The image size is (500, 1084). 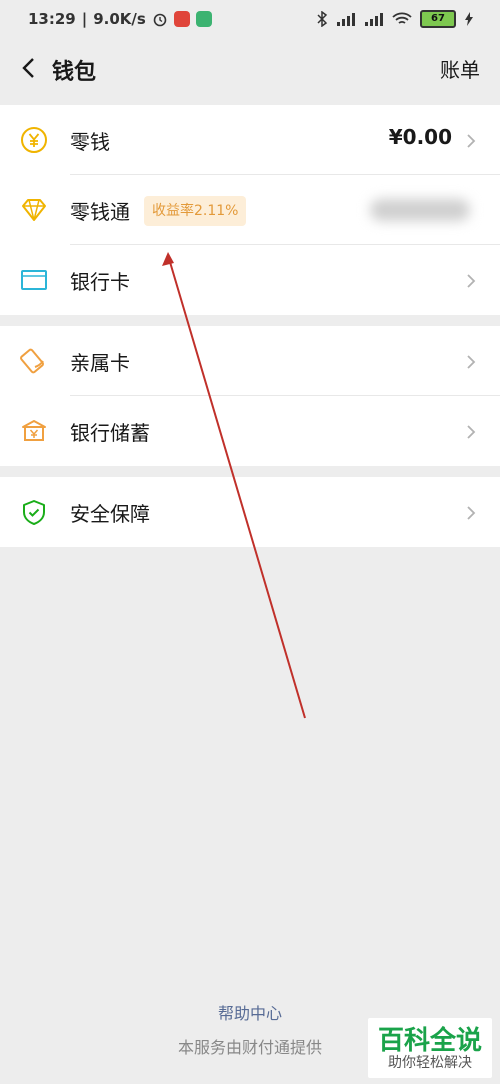 I want to click on status-left: 13:29 | 9.0K/s, so click(x=120, y=19).